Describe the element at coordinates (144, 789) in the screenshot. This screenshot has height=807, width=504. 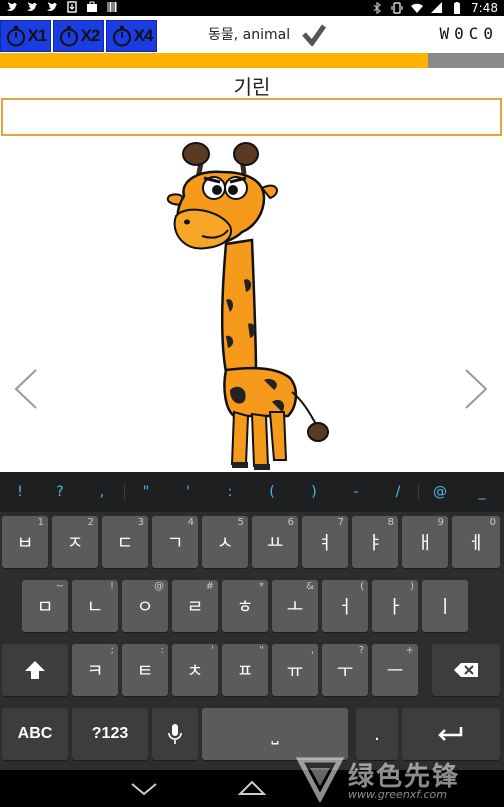
I see `back-chevron-icon` at that location.